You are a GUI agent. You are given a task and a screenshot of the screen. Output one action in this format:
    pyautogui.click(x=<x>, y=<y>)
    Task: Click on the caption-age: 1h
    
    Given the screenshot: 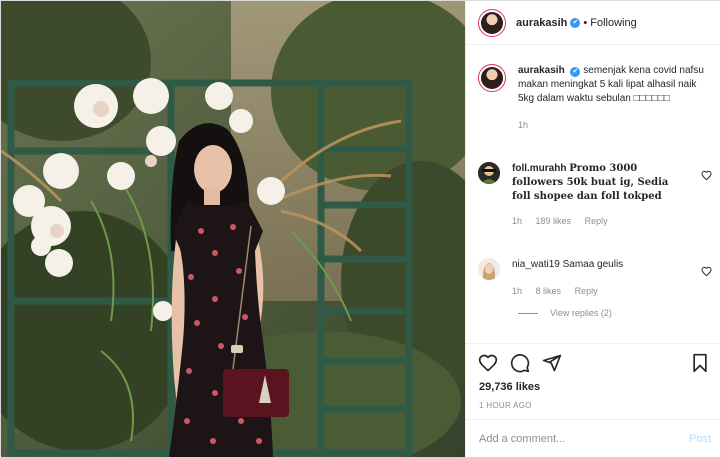 What is the action you would take?
    pyautogui.click(x=523, y=125)
    